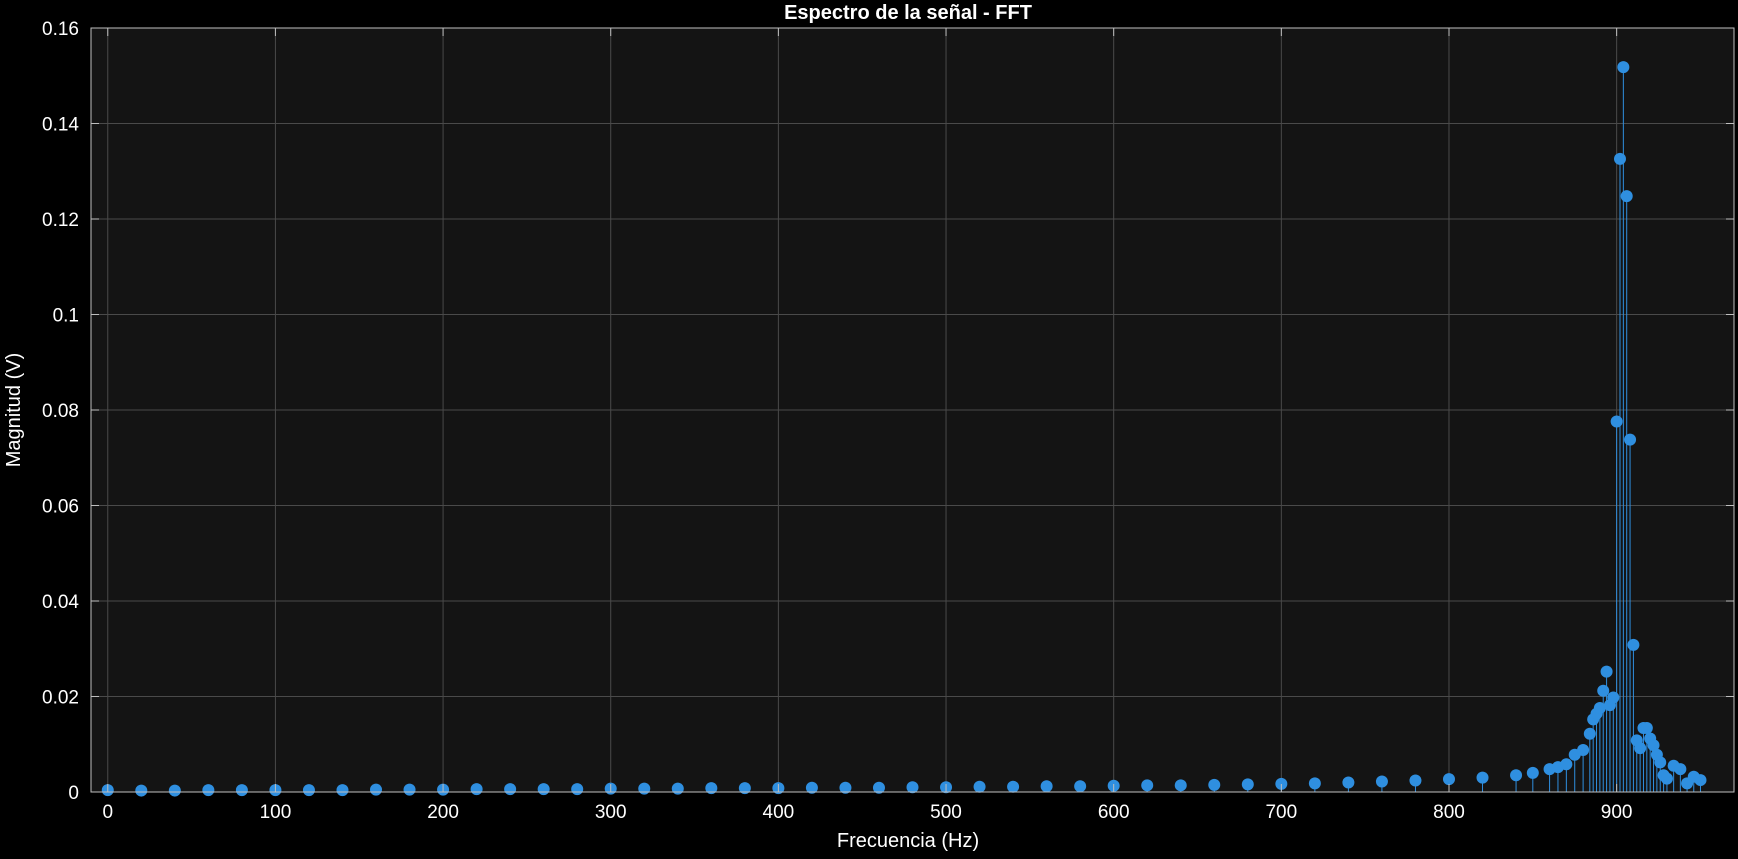 The width and height of the screenshot is (1738, 859). Describe the element at coordinates (66, 316) in the screenshot. I see `y-tick-label: 0.1` at that location.